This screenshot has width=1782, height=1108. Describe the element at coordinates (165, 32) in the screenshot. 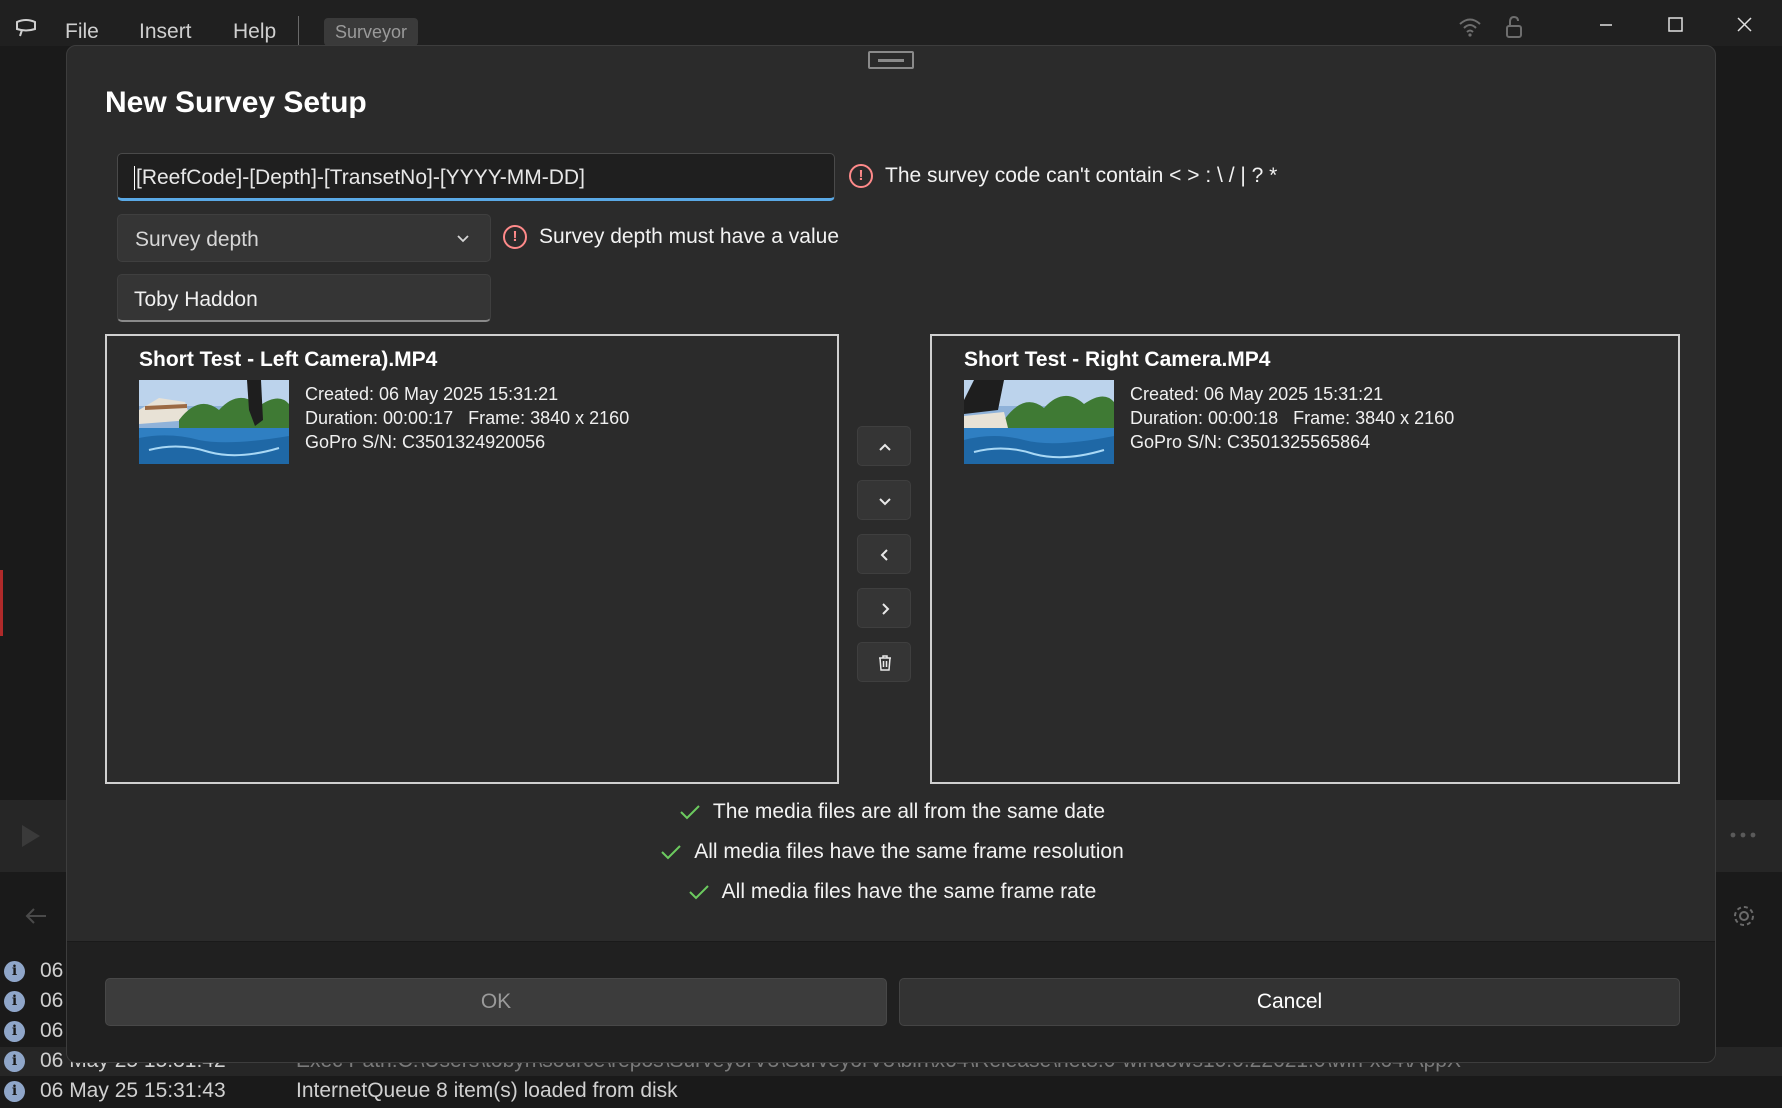

I see `menu-insert: Insert` at that location.